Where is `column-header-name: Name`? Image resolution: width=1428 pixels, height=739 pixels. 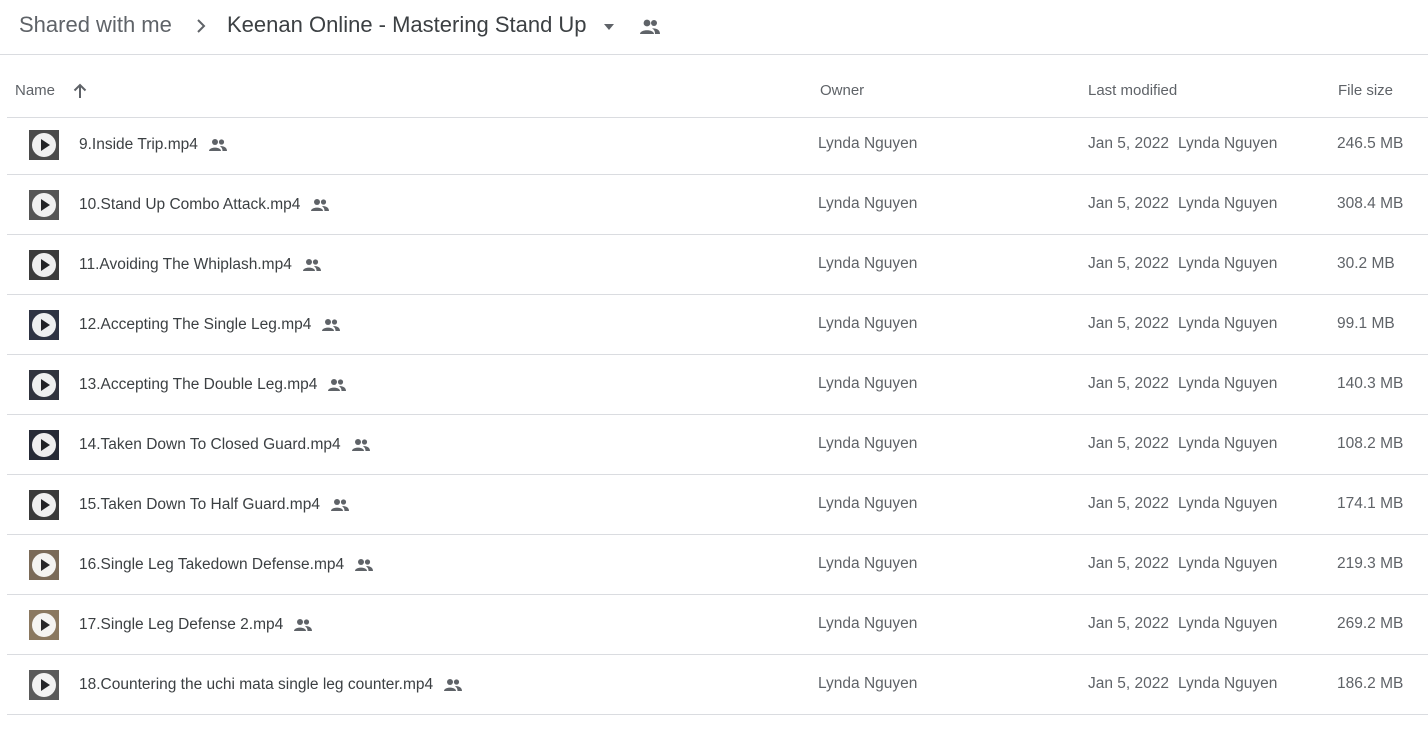 column-header-name: Name is located at coordinates (35, 90).